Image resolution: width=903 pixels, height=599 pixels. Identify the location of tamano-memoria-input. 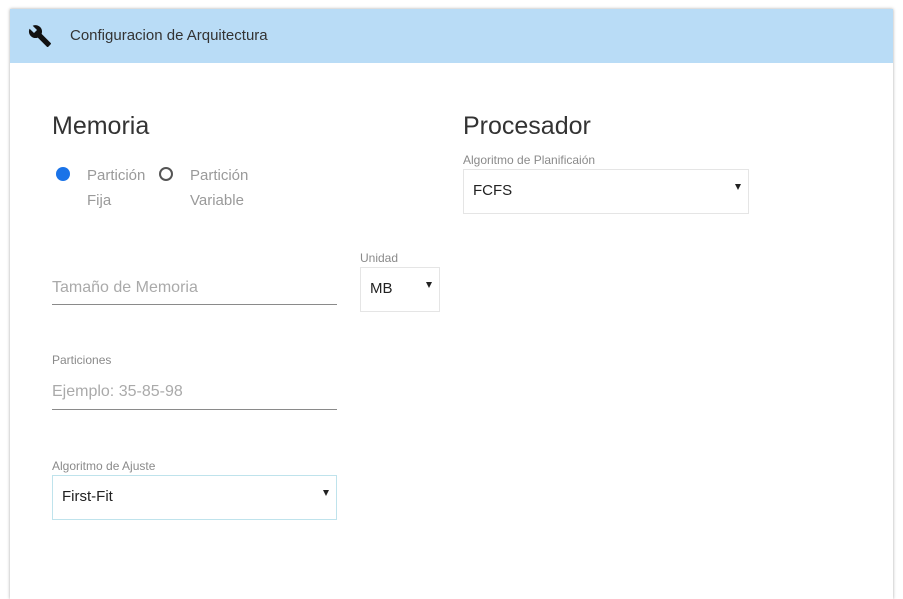
(194, 288).